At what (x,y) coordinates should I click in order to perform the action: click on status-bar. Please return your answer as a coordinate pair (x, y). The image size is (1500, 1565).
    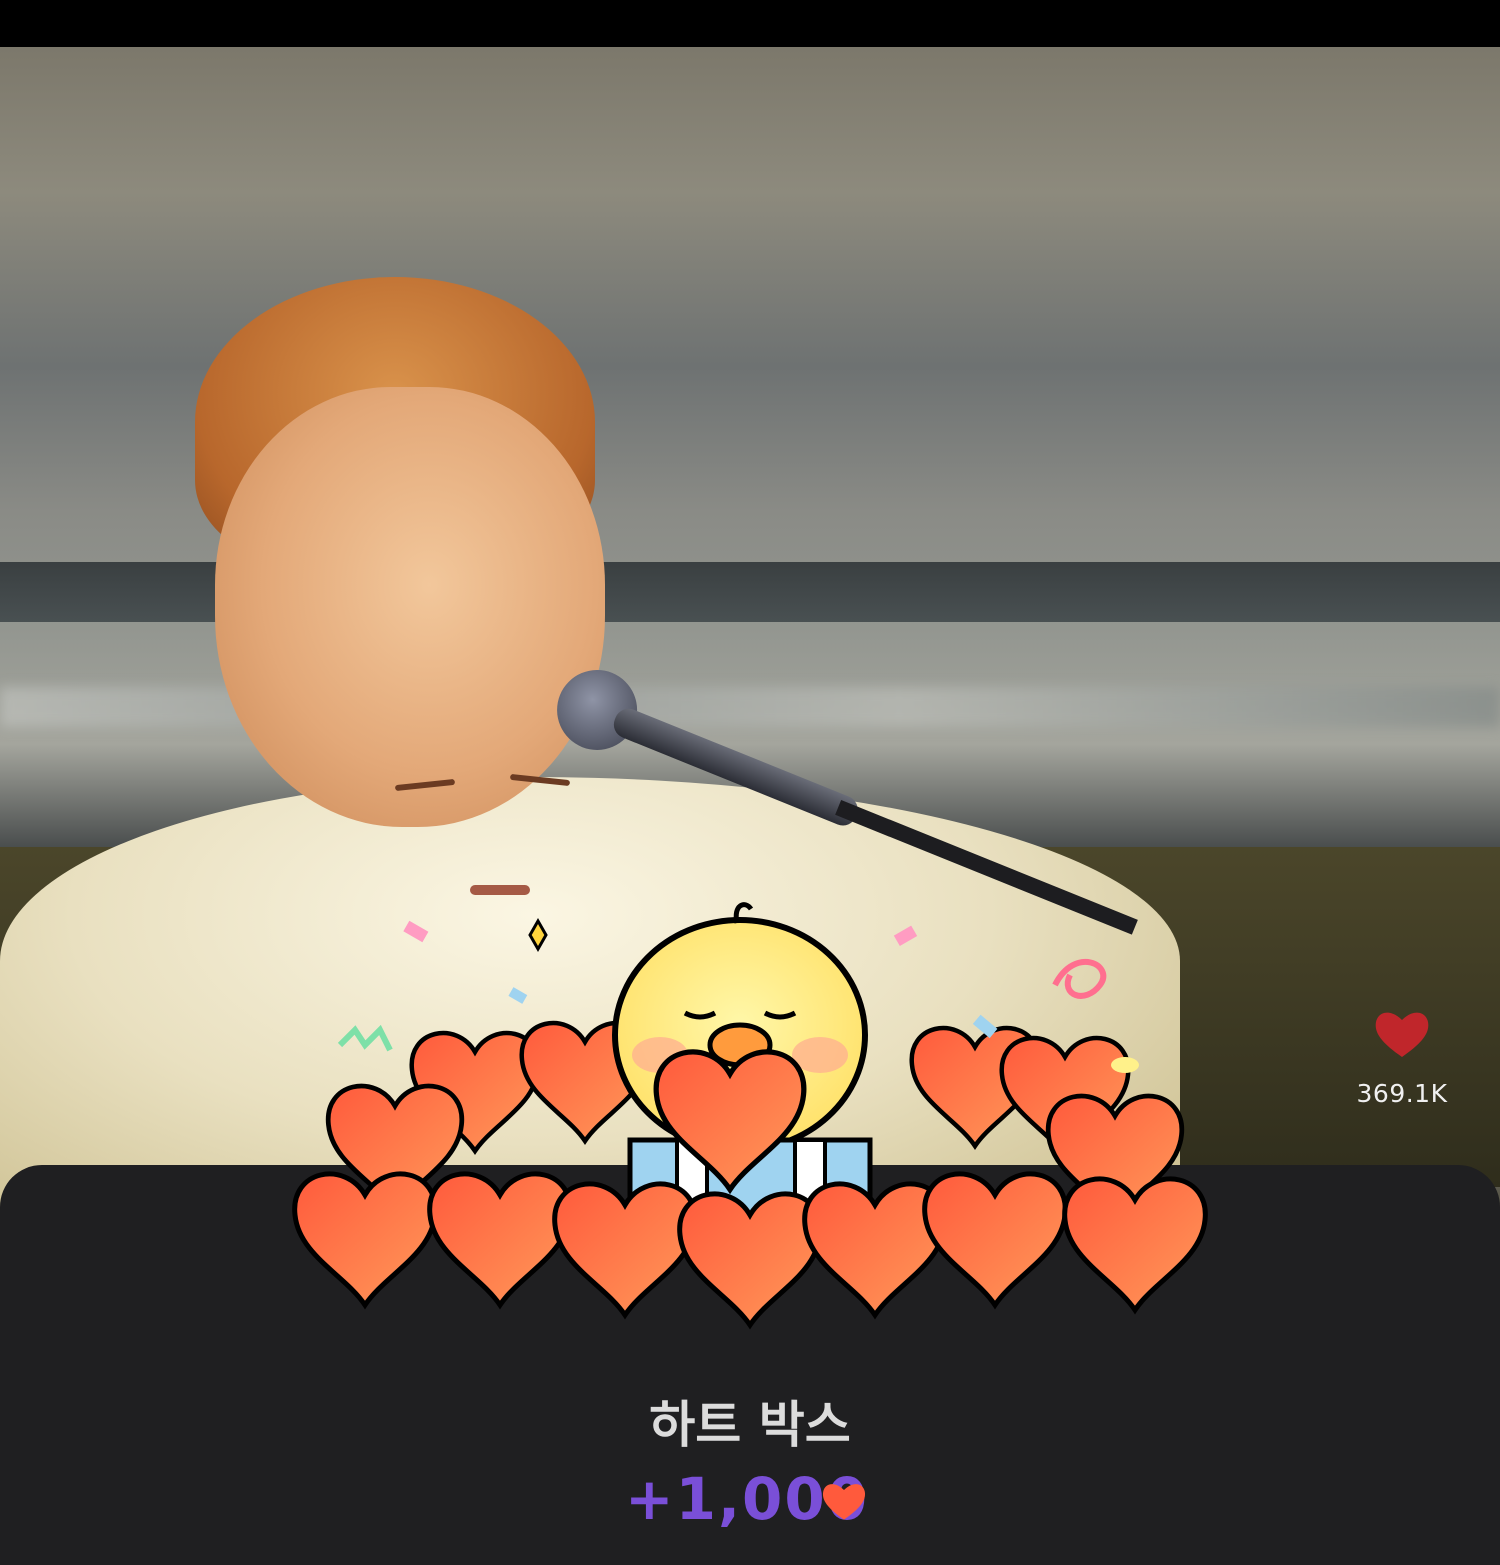
    Looking at the image, I should click on (750, 23).